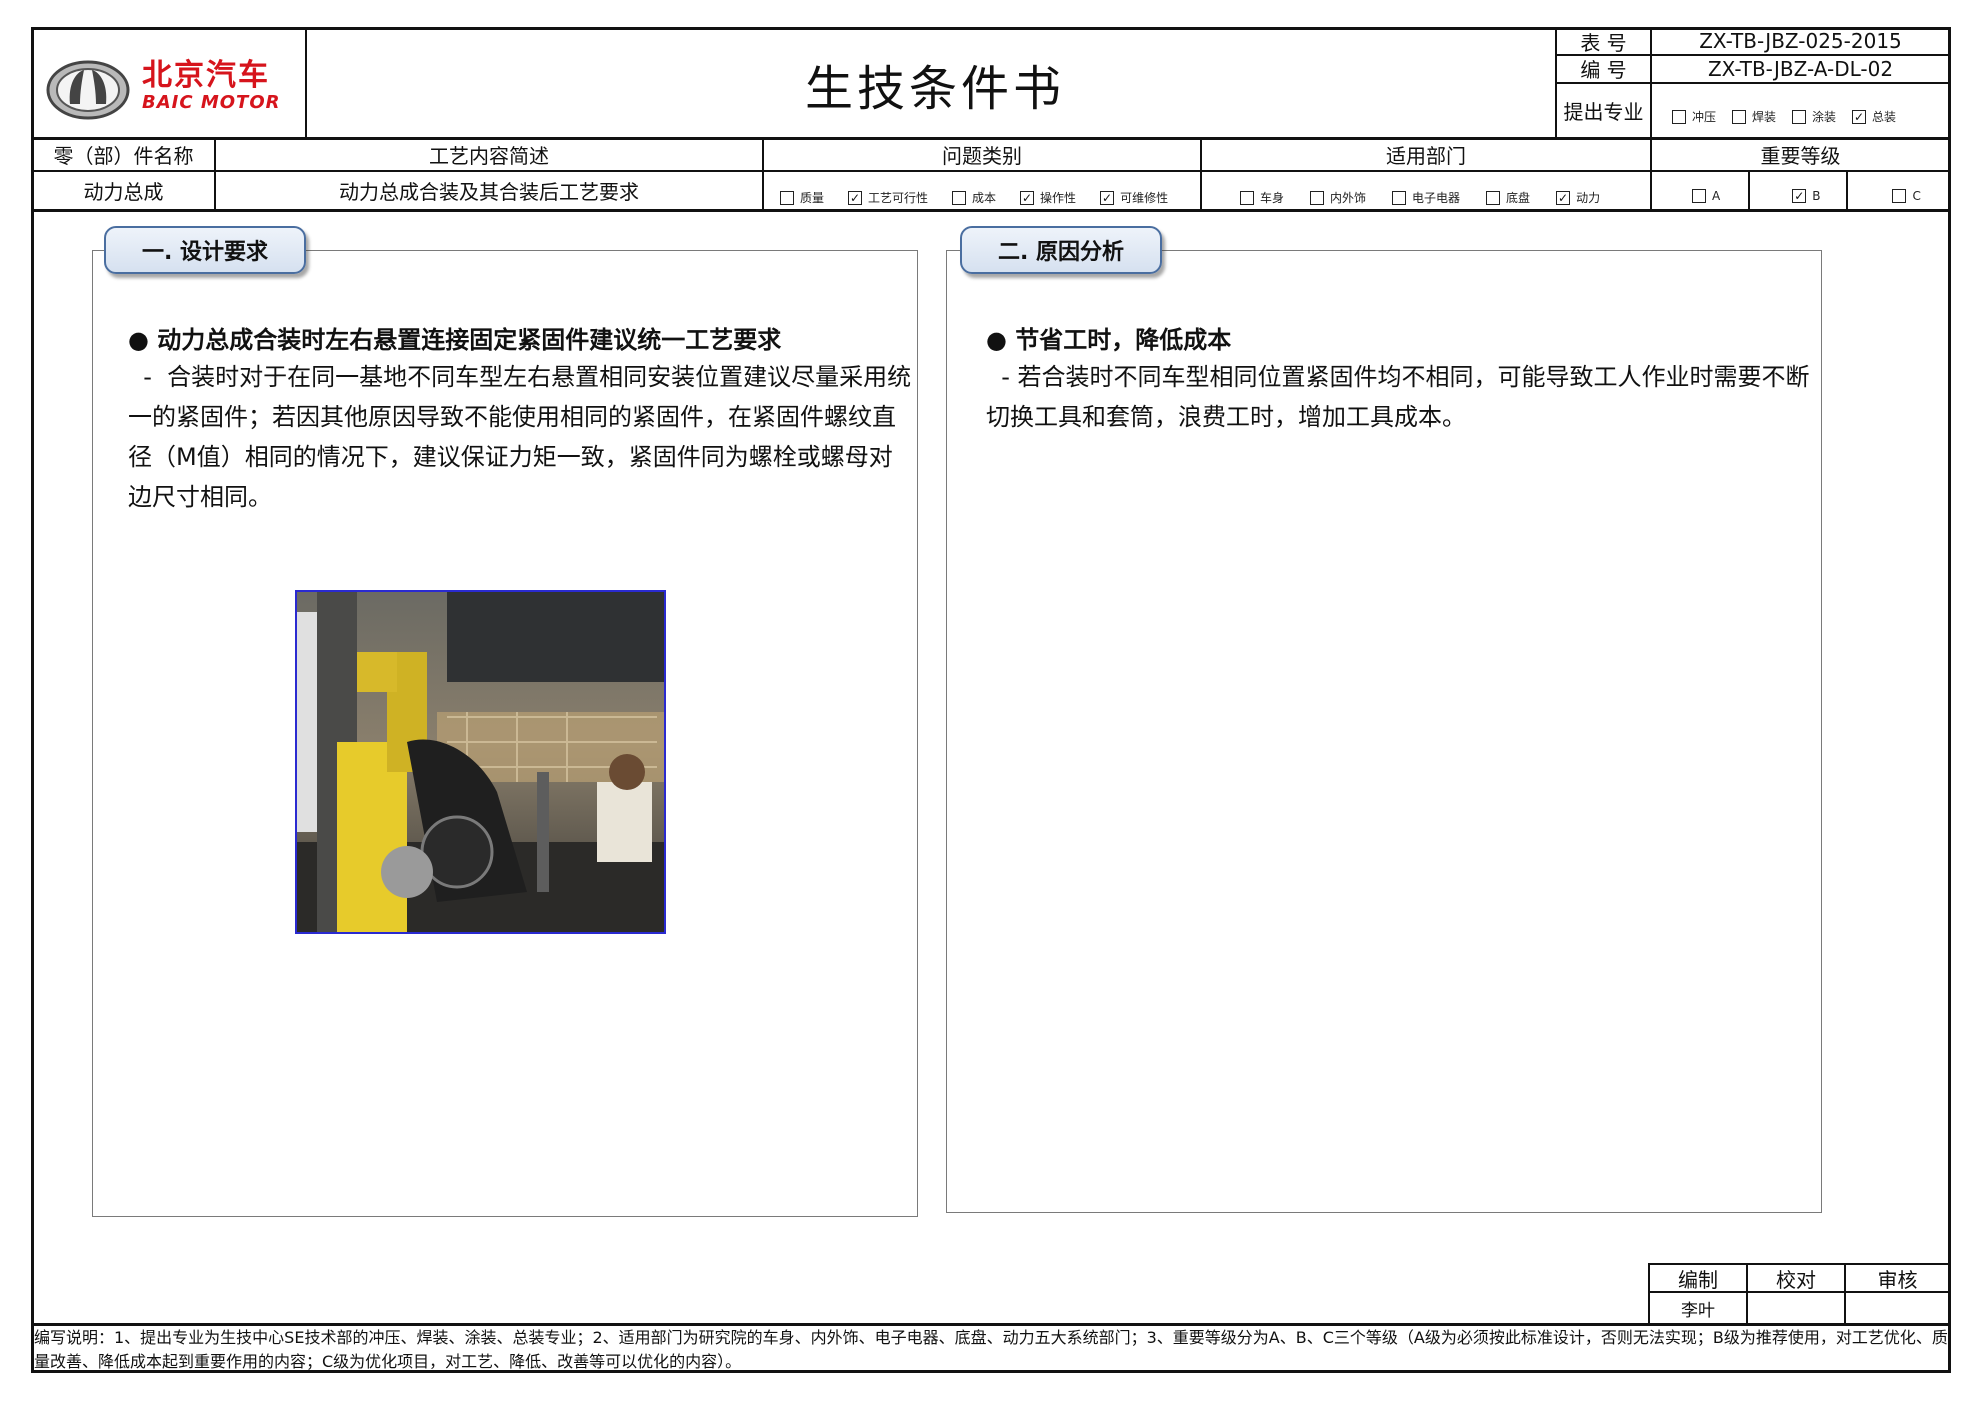 The width and height of the screenshot is (1984, 1403). Describe the element at coordinates (1897, 1279) in the screenshot. I see `review-label: 审核` at that location.